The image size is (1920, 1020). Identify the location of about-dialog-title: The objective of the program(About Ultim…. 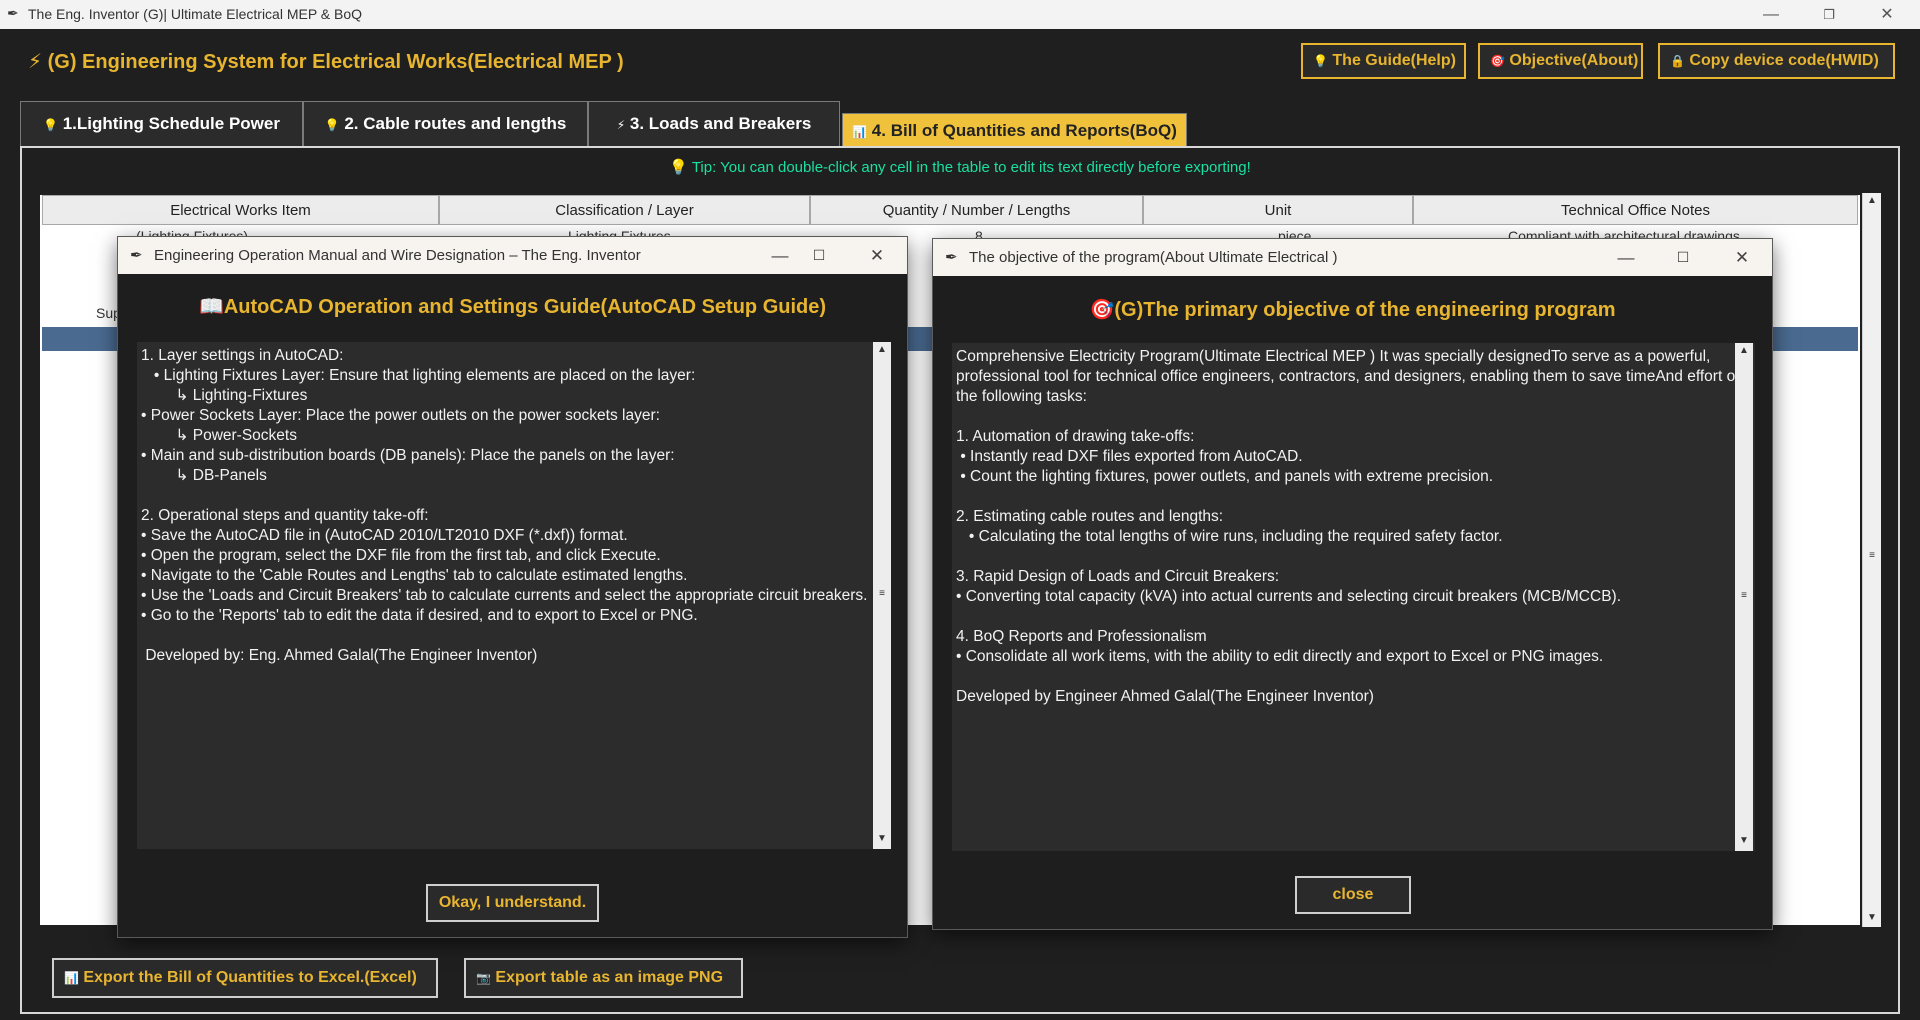
(1153, 257).